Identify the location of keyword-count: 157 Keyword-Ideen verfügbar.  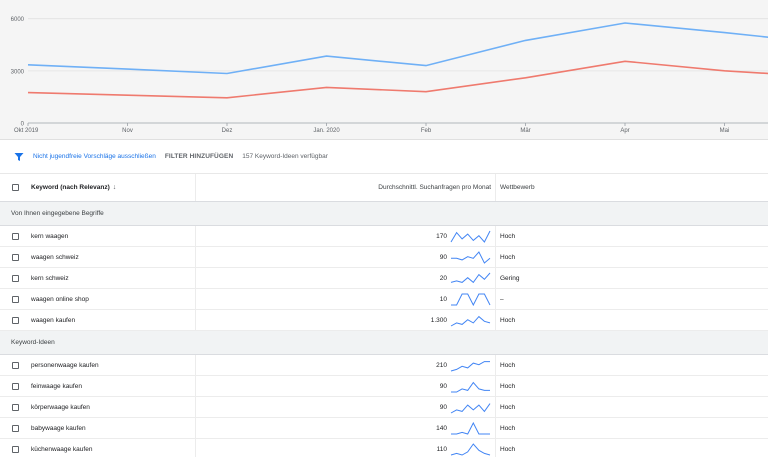
(285, 156).